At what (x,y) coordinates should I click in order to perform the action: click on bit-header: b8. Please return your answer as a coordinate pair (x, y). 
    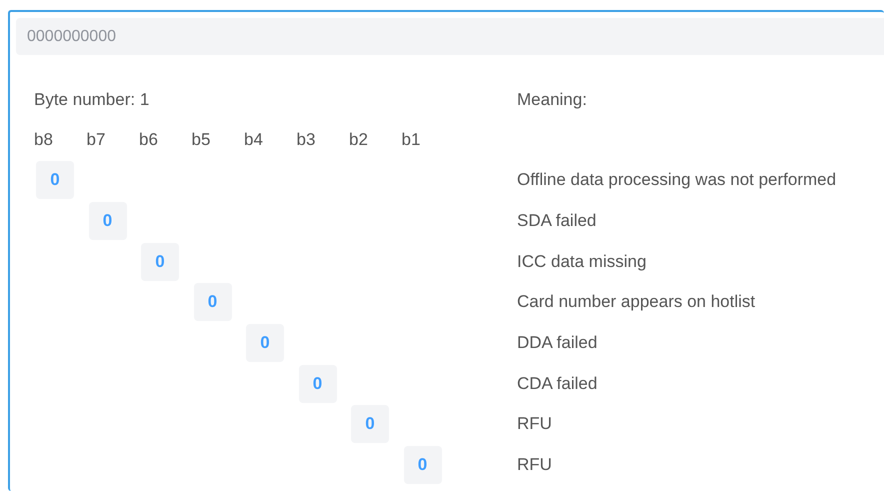
    Looking at the image, I should click on (44, 140).